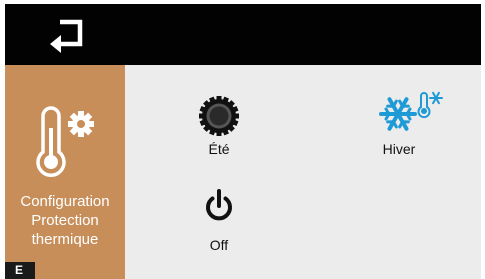  I want to click on sidebar-title-line-2: Protection, so click(65, 220).